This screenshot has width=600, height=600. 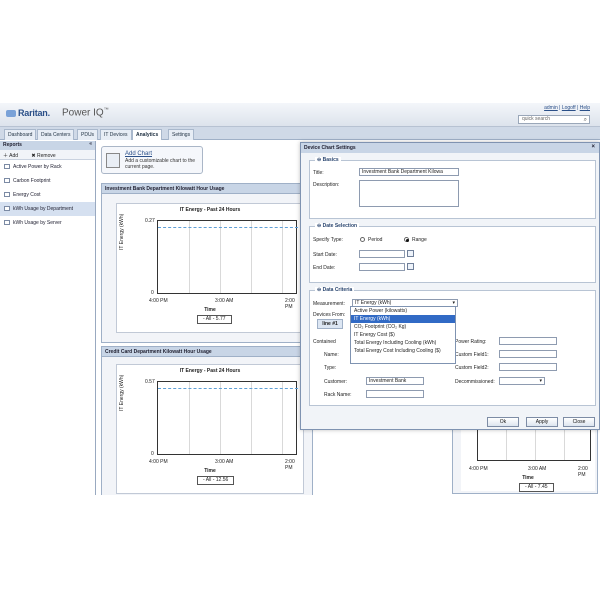 I want to click on raritan-logo-icon, so click(x=11, y=113).